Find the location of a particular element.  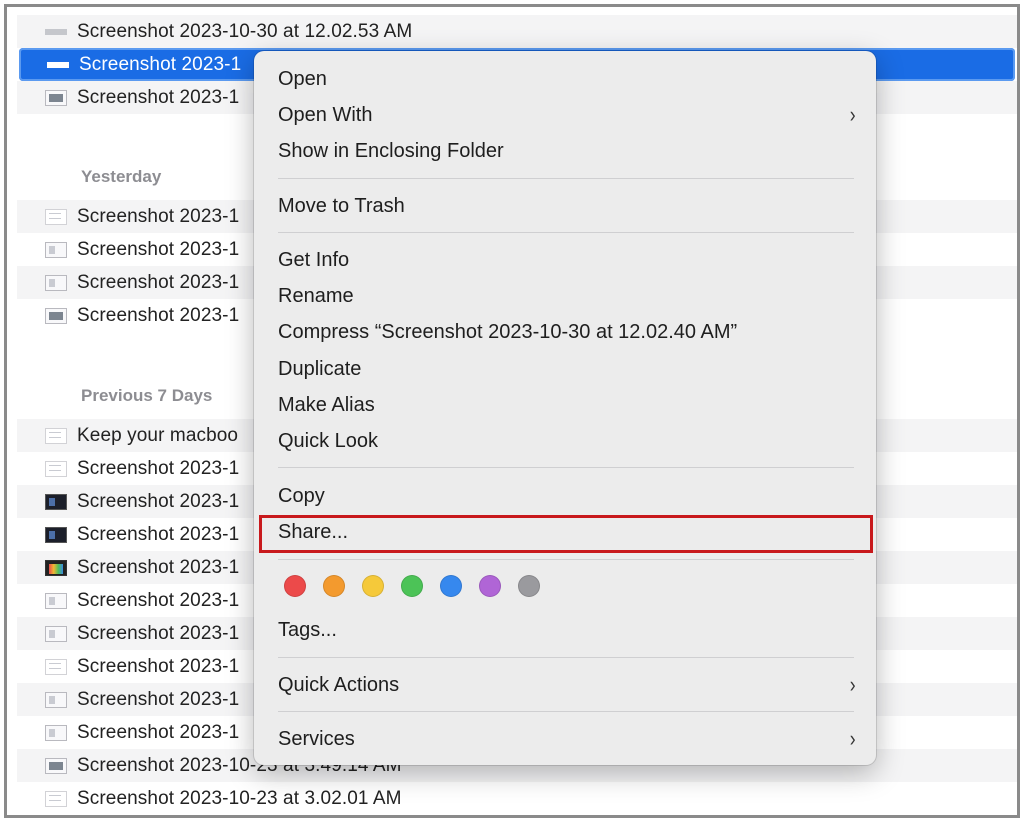

menu-item-label: Open is located at coordinates (302, 78).